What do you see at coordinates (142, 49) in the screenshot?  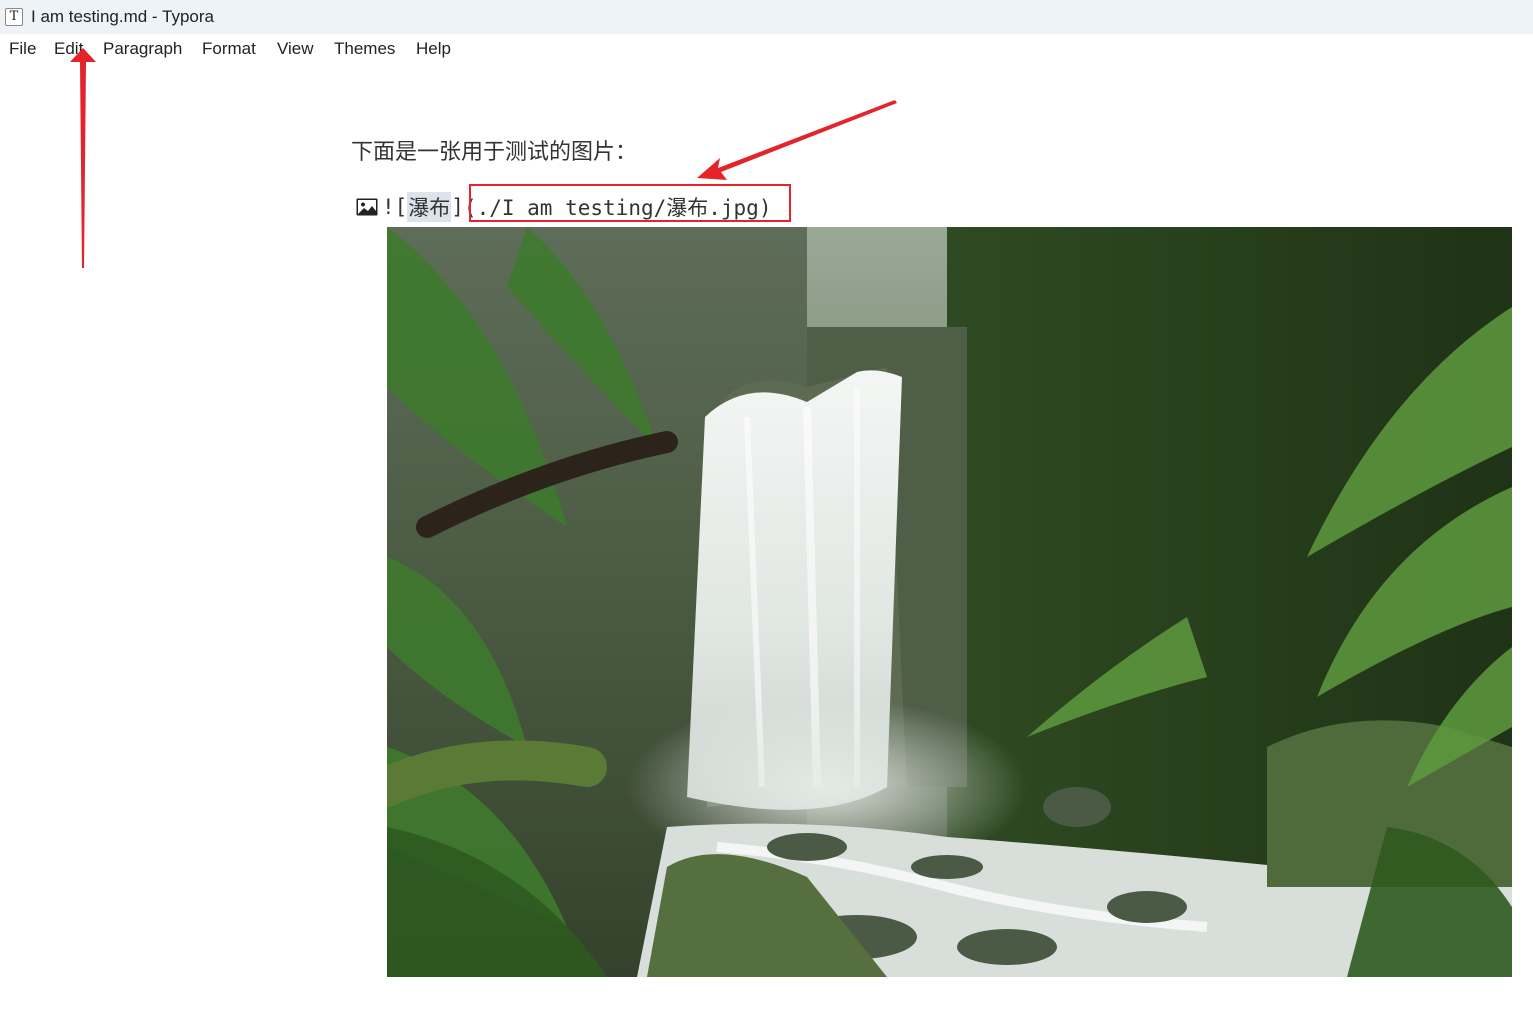 I see `menu-paragraph: Paragraph` at bounding box center [142, 49].